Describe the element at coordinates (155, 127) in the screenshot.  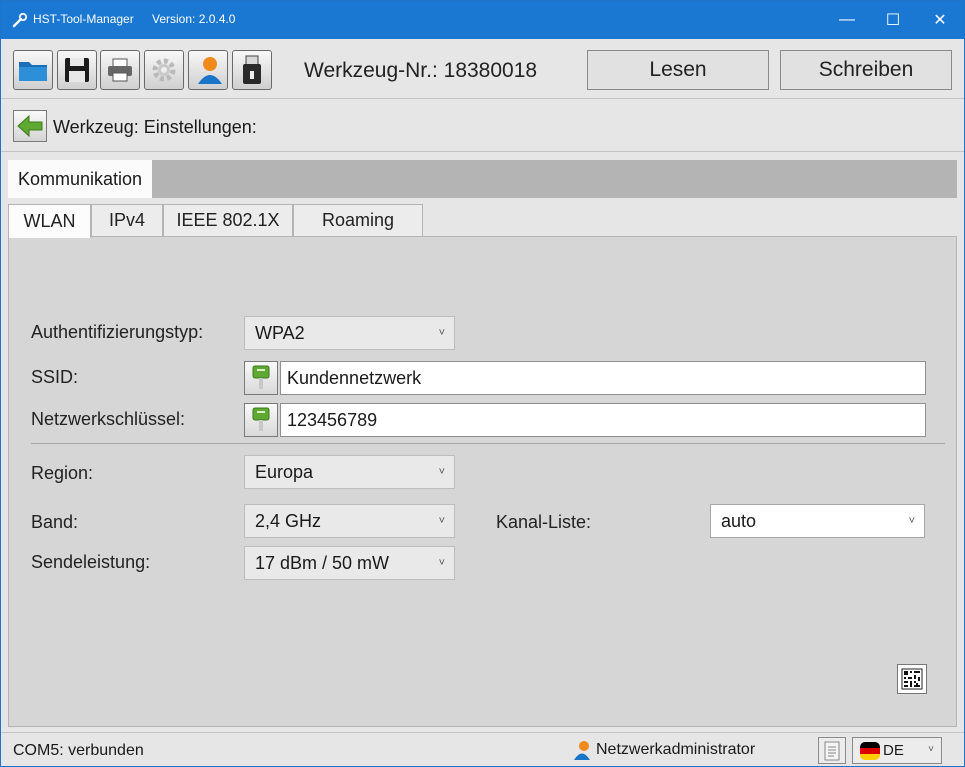
I see `page-title: Werkzeug: Einstellungen:` at that location.